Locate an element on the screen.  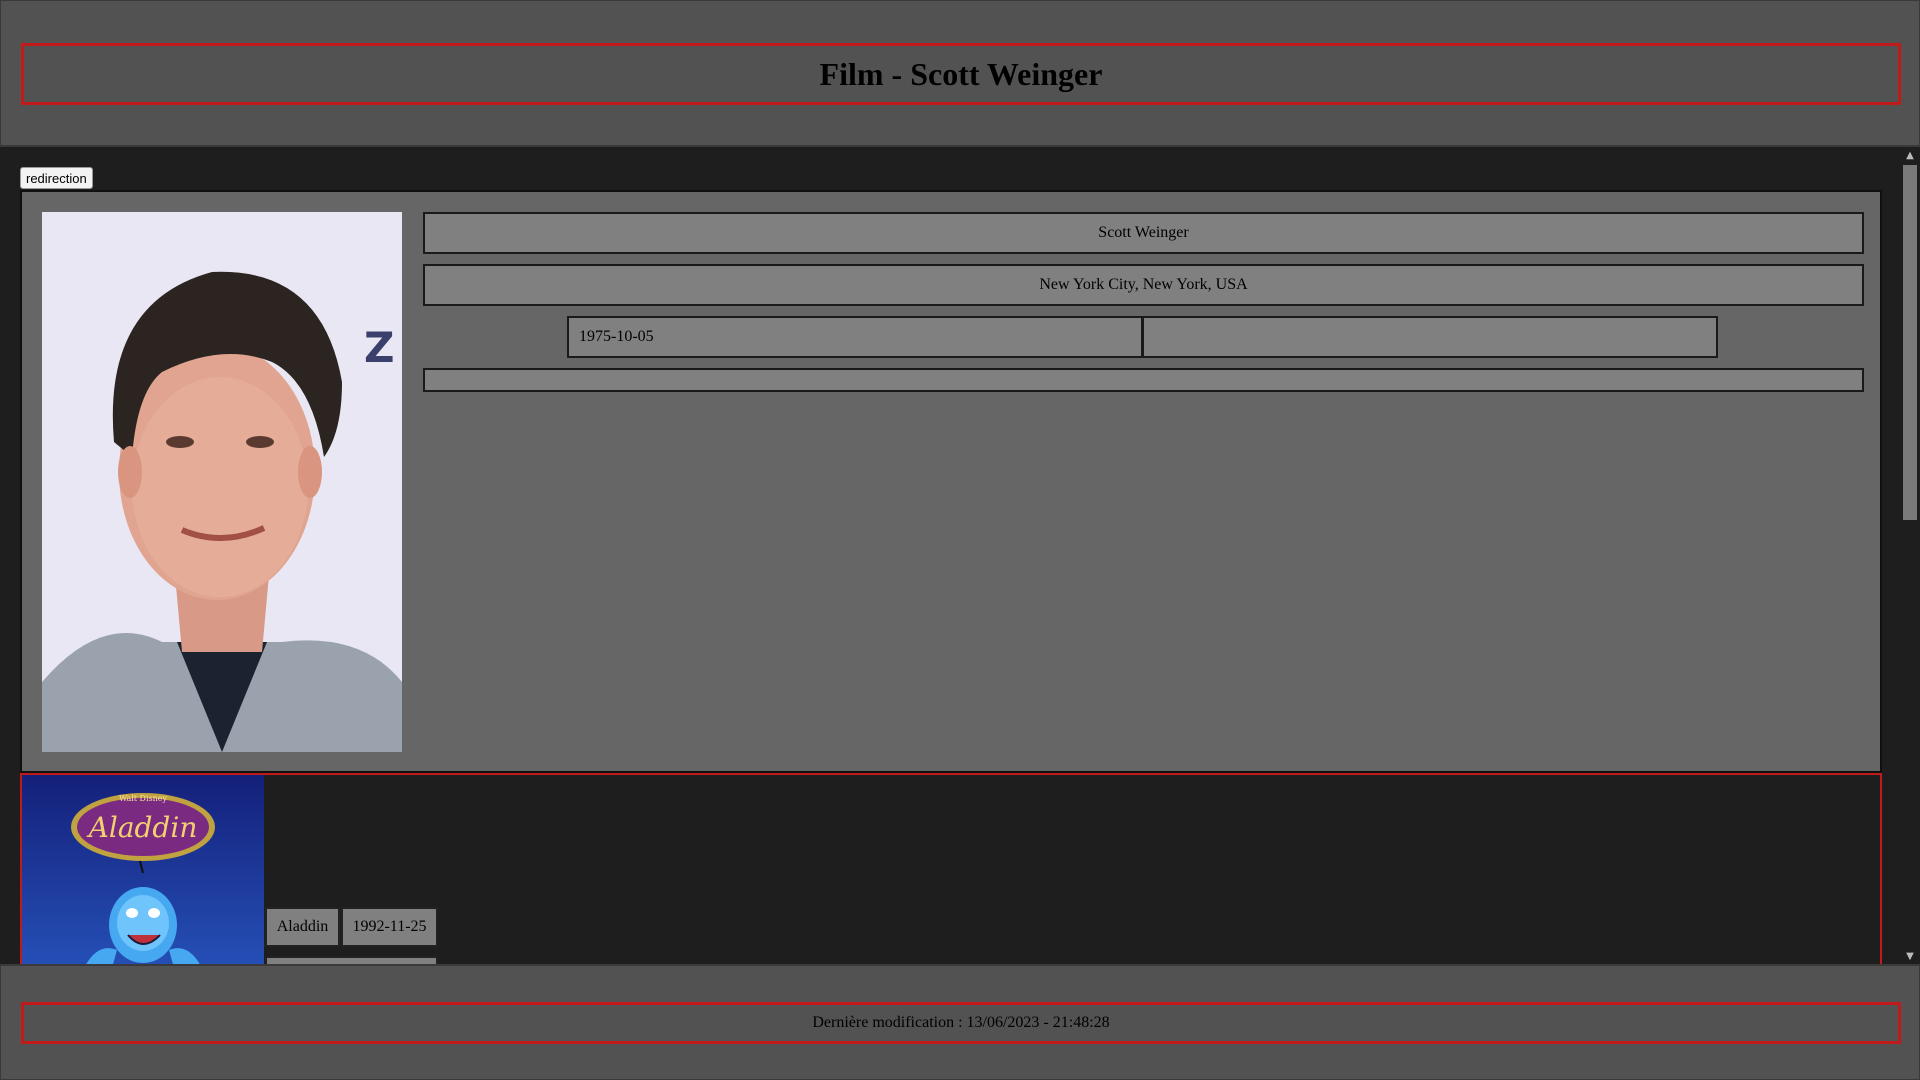
poster-image: Walt Disney Aladdin is located at coordinates (143, 869).